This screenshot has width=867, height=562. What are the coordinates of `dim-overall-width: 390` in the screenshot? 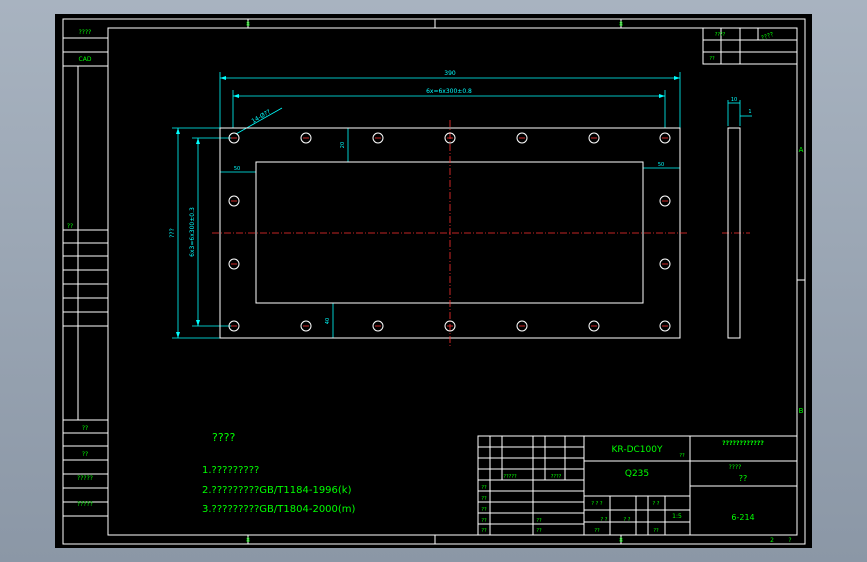 It's located at (450, 73).